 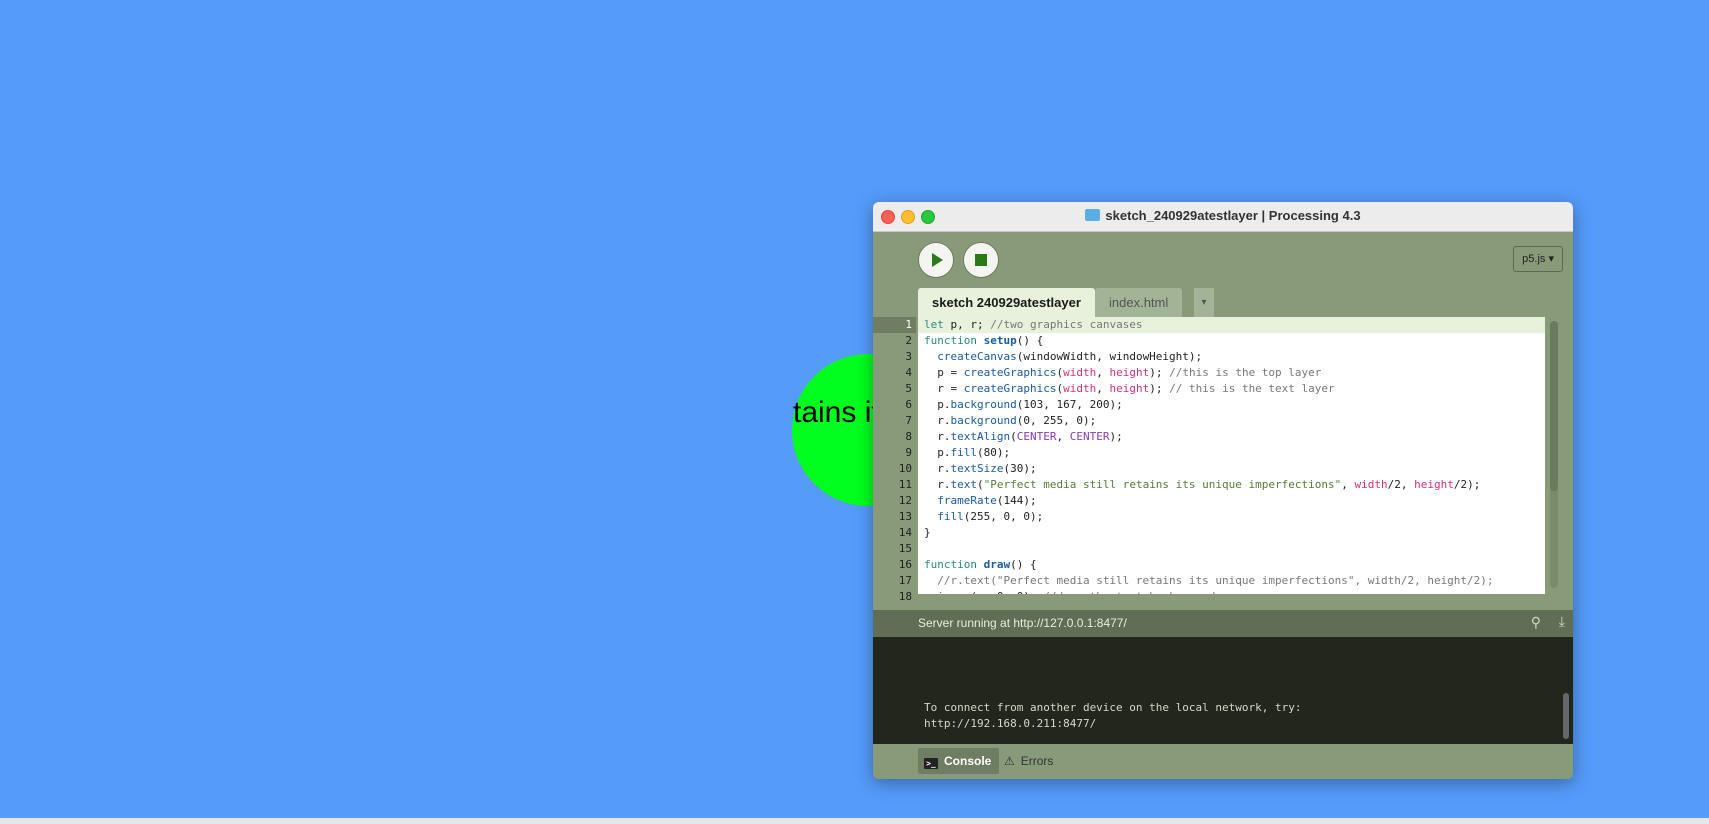 What do you see at coordinates (1006, 303) in the screenshot?
I see `tab-sketch: sketch 240929atestlayer` at bounding box center [1006, 303].